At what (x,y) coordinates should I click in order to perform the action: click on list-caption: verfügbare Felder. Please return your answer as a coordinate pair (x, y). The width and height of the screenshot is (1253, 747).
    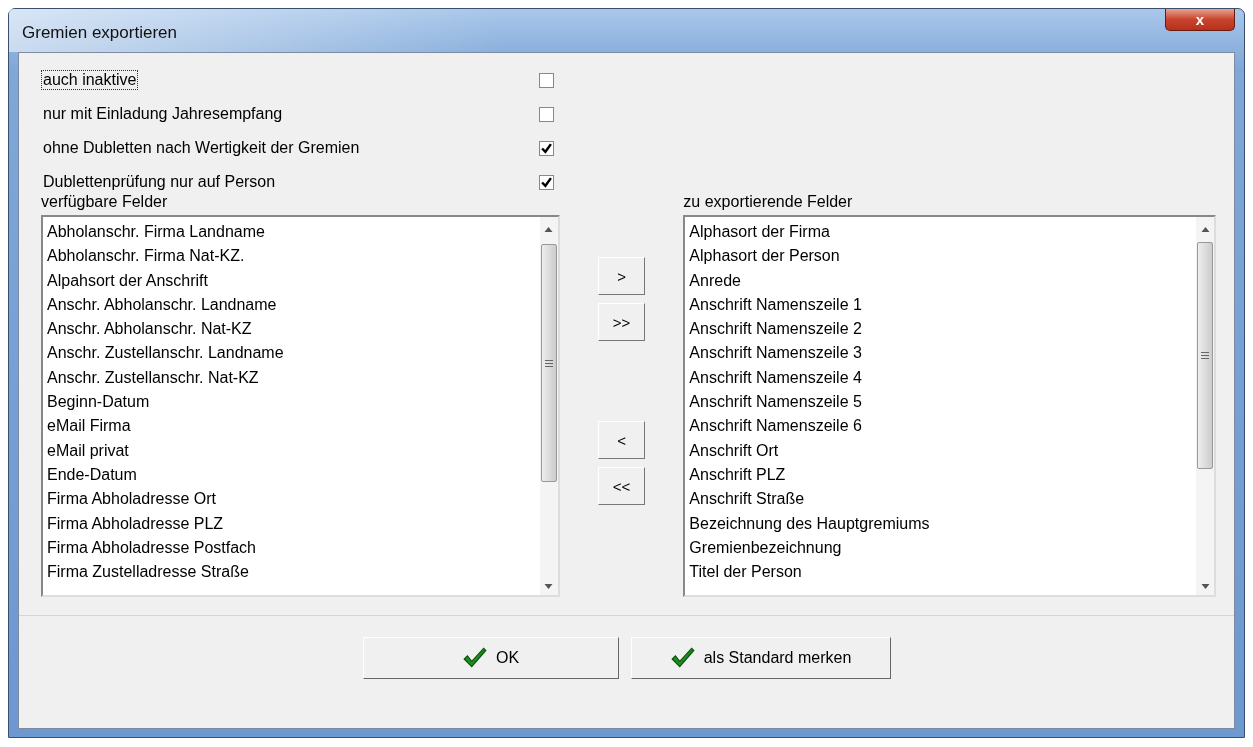
    Looking at the image, I should click on (105, 202).